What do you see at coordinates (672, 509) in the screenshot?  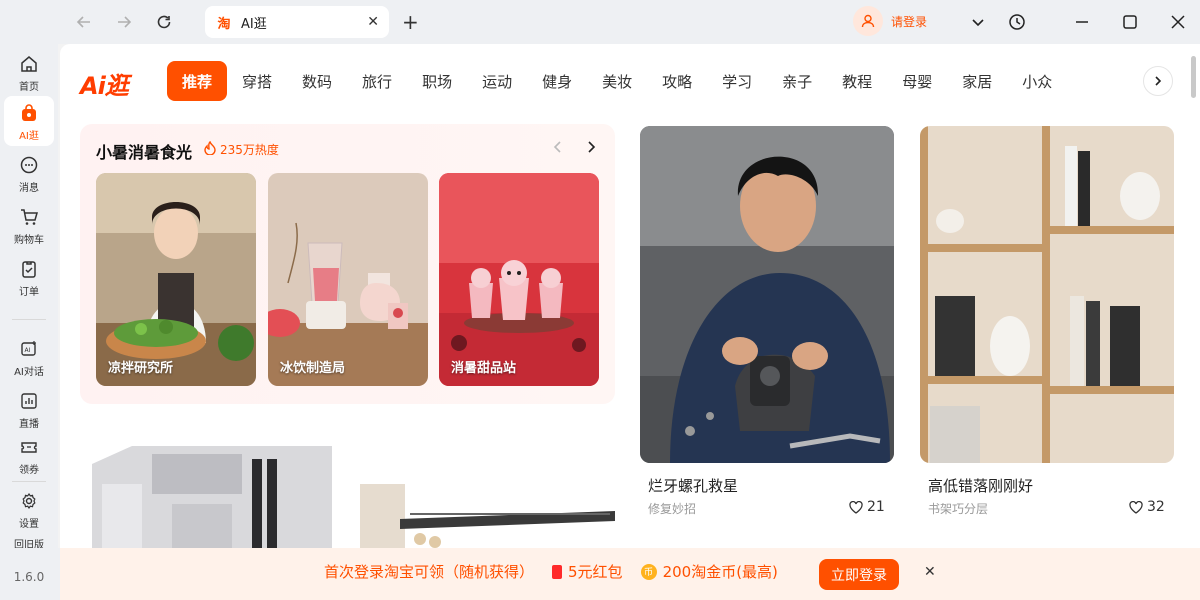 I see `feed-subtitle: 修复妙招` at bounding box center [672, 509].